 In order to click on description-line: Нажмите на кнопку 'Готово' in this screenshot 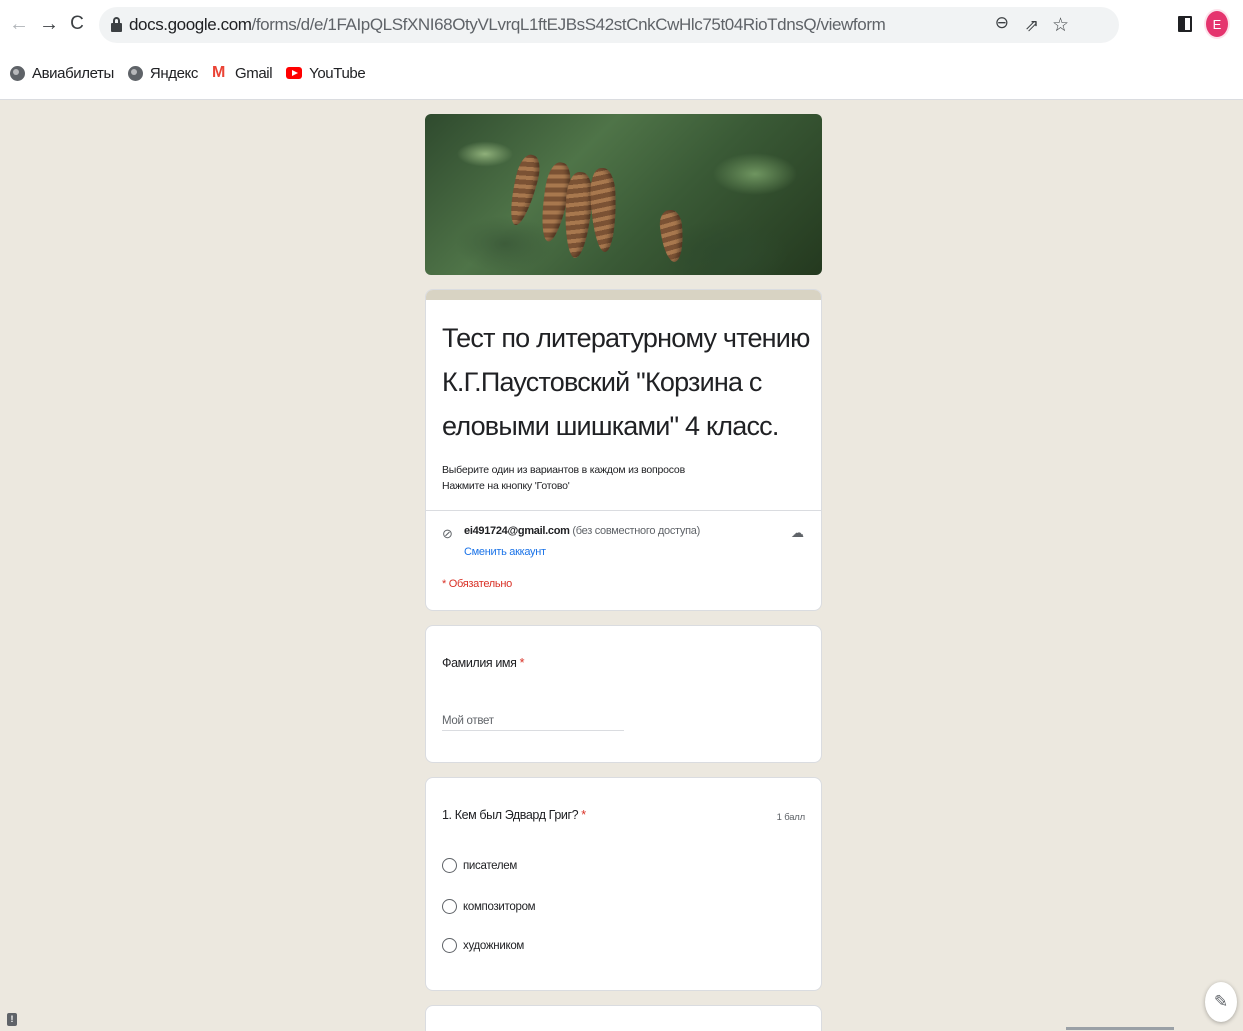, I will do `click(506, 486)`.